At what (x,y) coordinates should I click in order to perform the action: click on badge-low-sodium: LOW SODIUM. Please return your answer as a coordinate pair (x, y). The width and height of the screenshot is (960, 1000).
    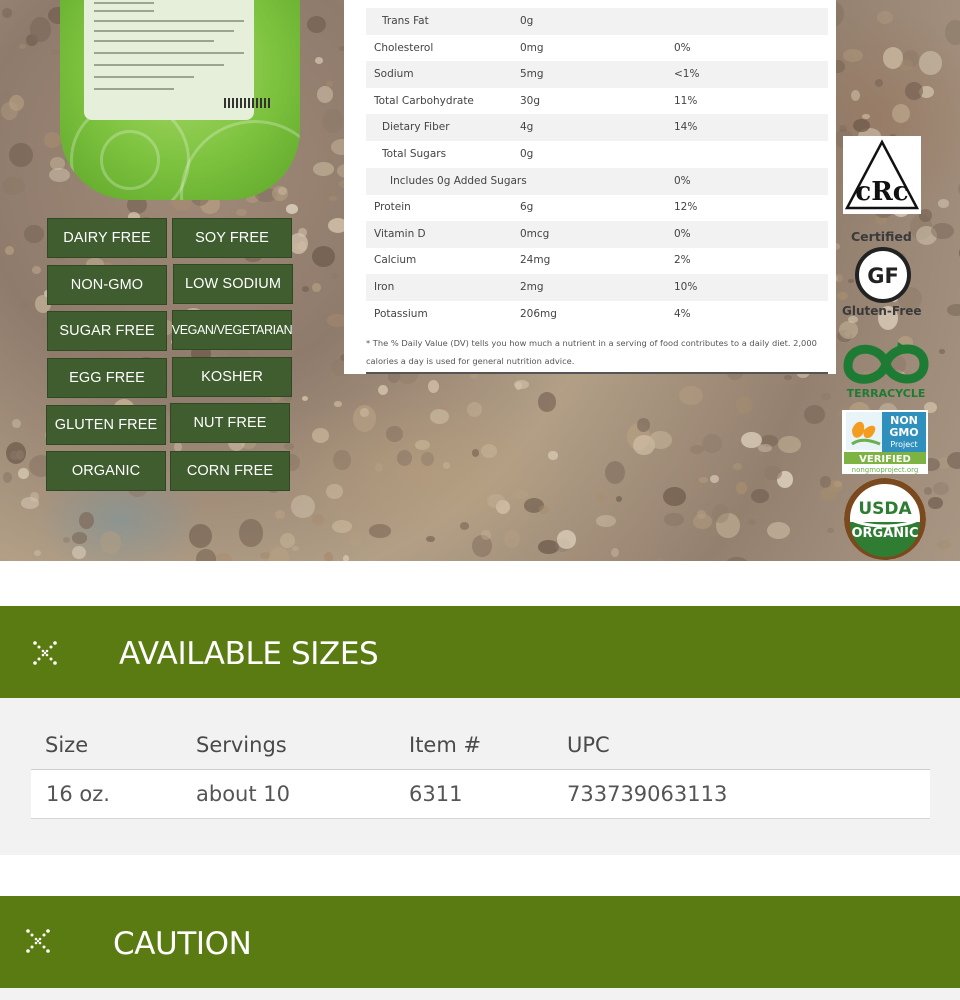
    Looking at the image, I should click on (233, 284).